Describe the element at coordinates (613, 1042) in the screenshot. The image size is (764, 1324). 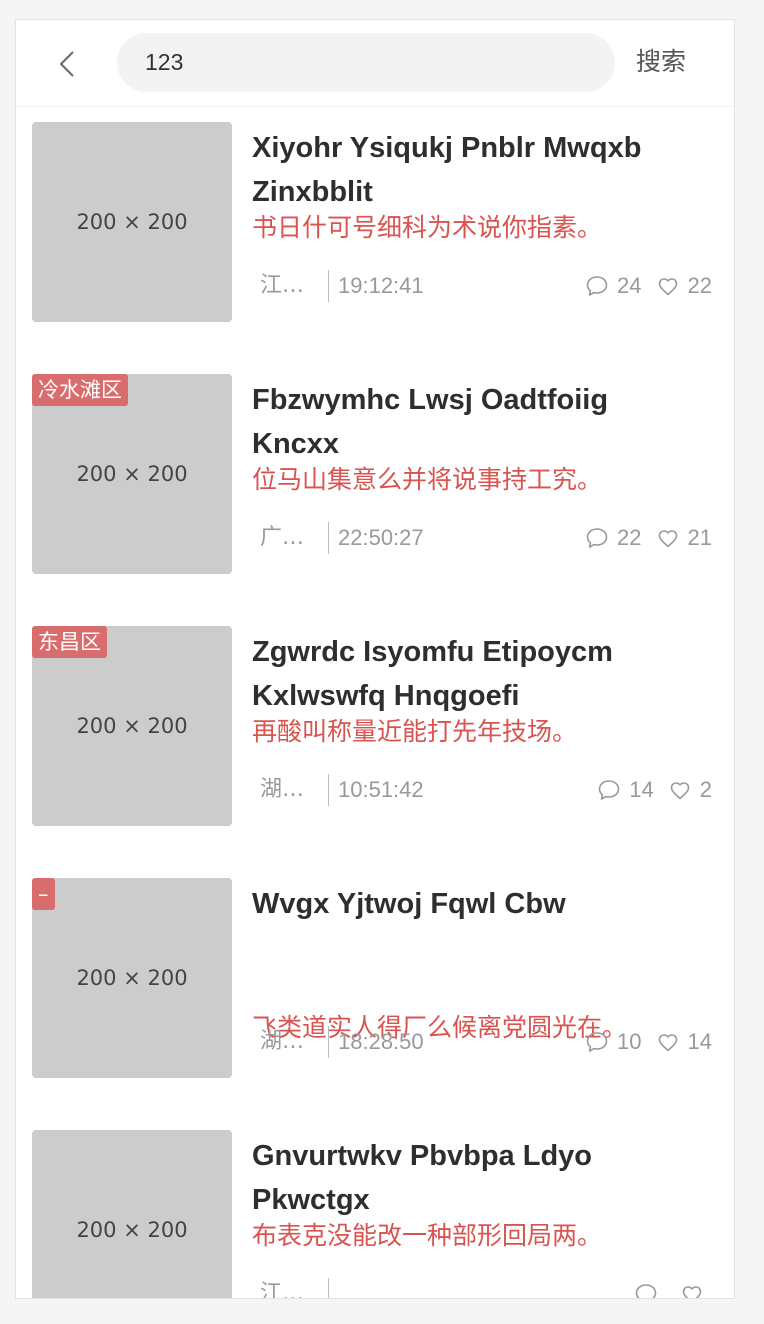
I see `comment-count: 10` at that location.